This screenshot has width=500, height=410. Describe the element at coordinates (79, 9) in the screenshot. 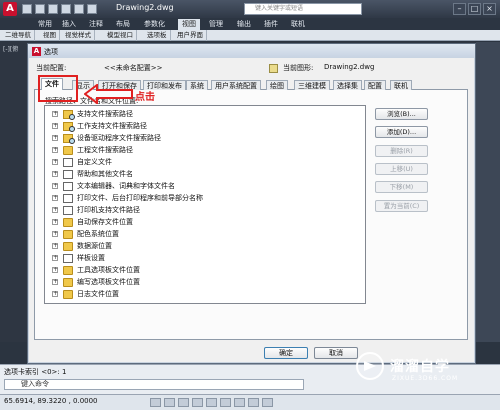

I see `redo-icon` at that location.